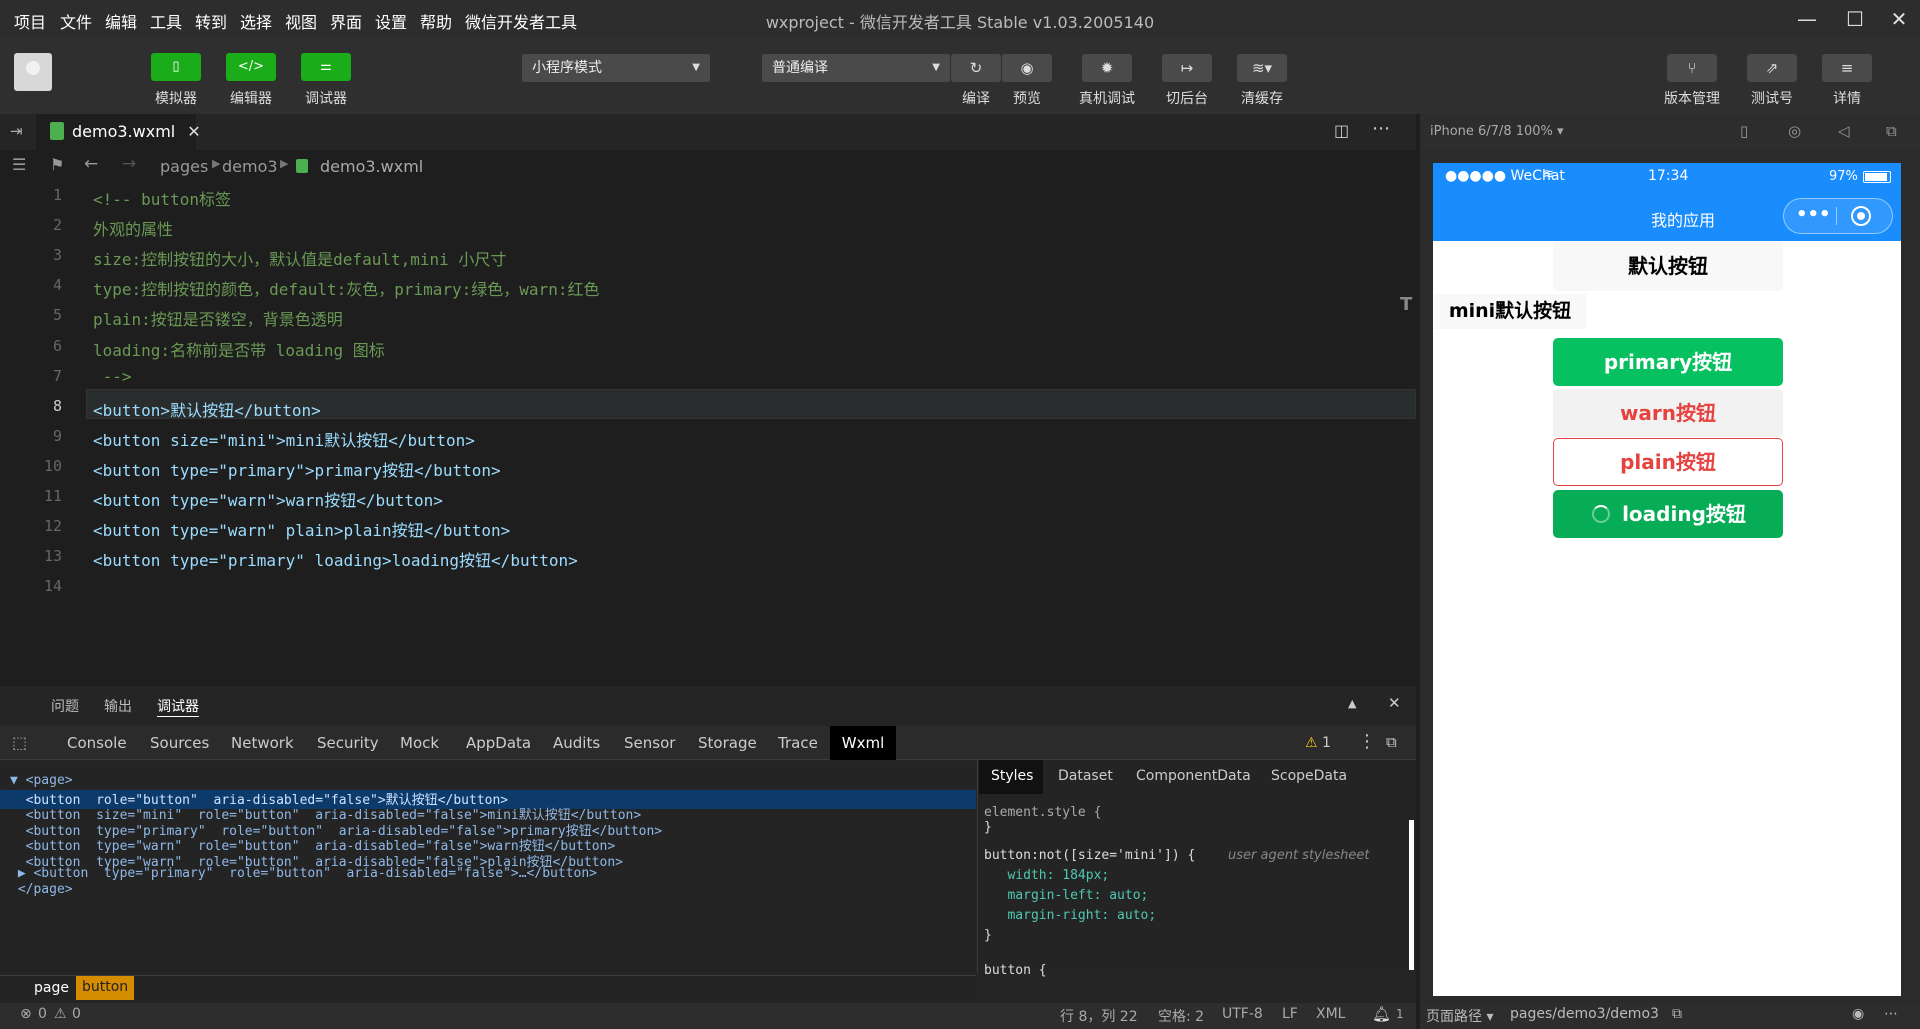 This screenshot has width=1920, height=1029. What do you see at coordinates (1668, 266) in the screenshot?
I see `default-button: 默认按钮` at bounding box center [1668, 266].